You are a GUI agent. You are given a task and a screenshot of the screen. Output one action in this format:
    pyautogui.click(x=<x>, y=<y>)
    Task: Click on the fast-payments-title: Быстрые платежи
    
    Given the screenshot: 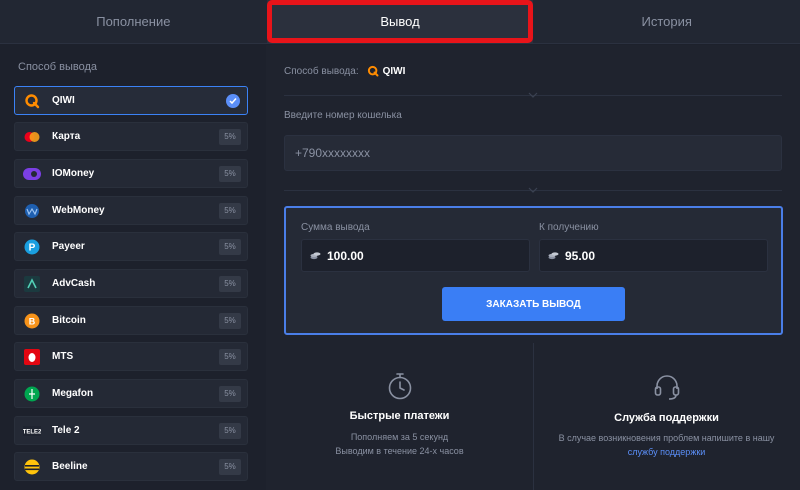 What is the action you would take?
    pyautogui.click(x=399, y=416)
    